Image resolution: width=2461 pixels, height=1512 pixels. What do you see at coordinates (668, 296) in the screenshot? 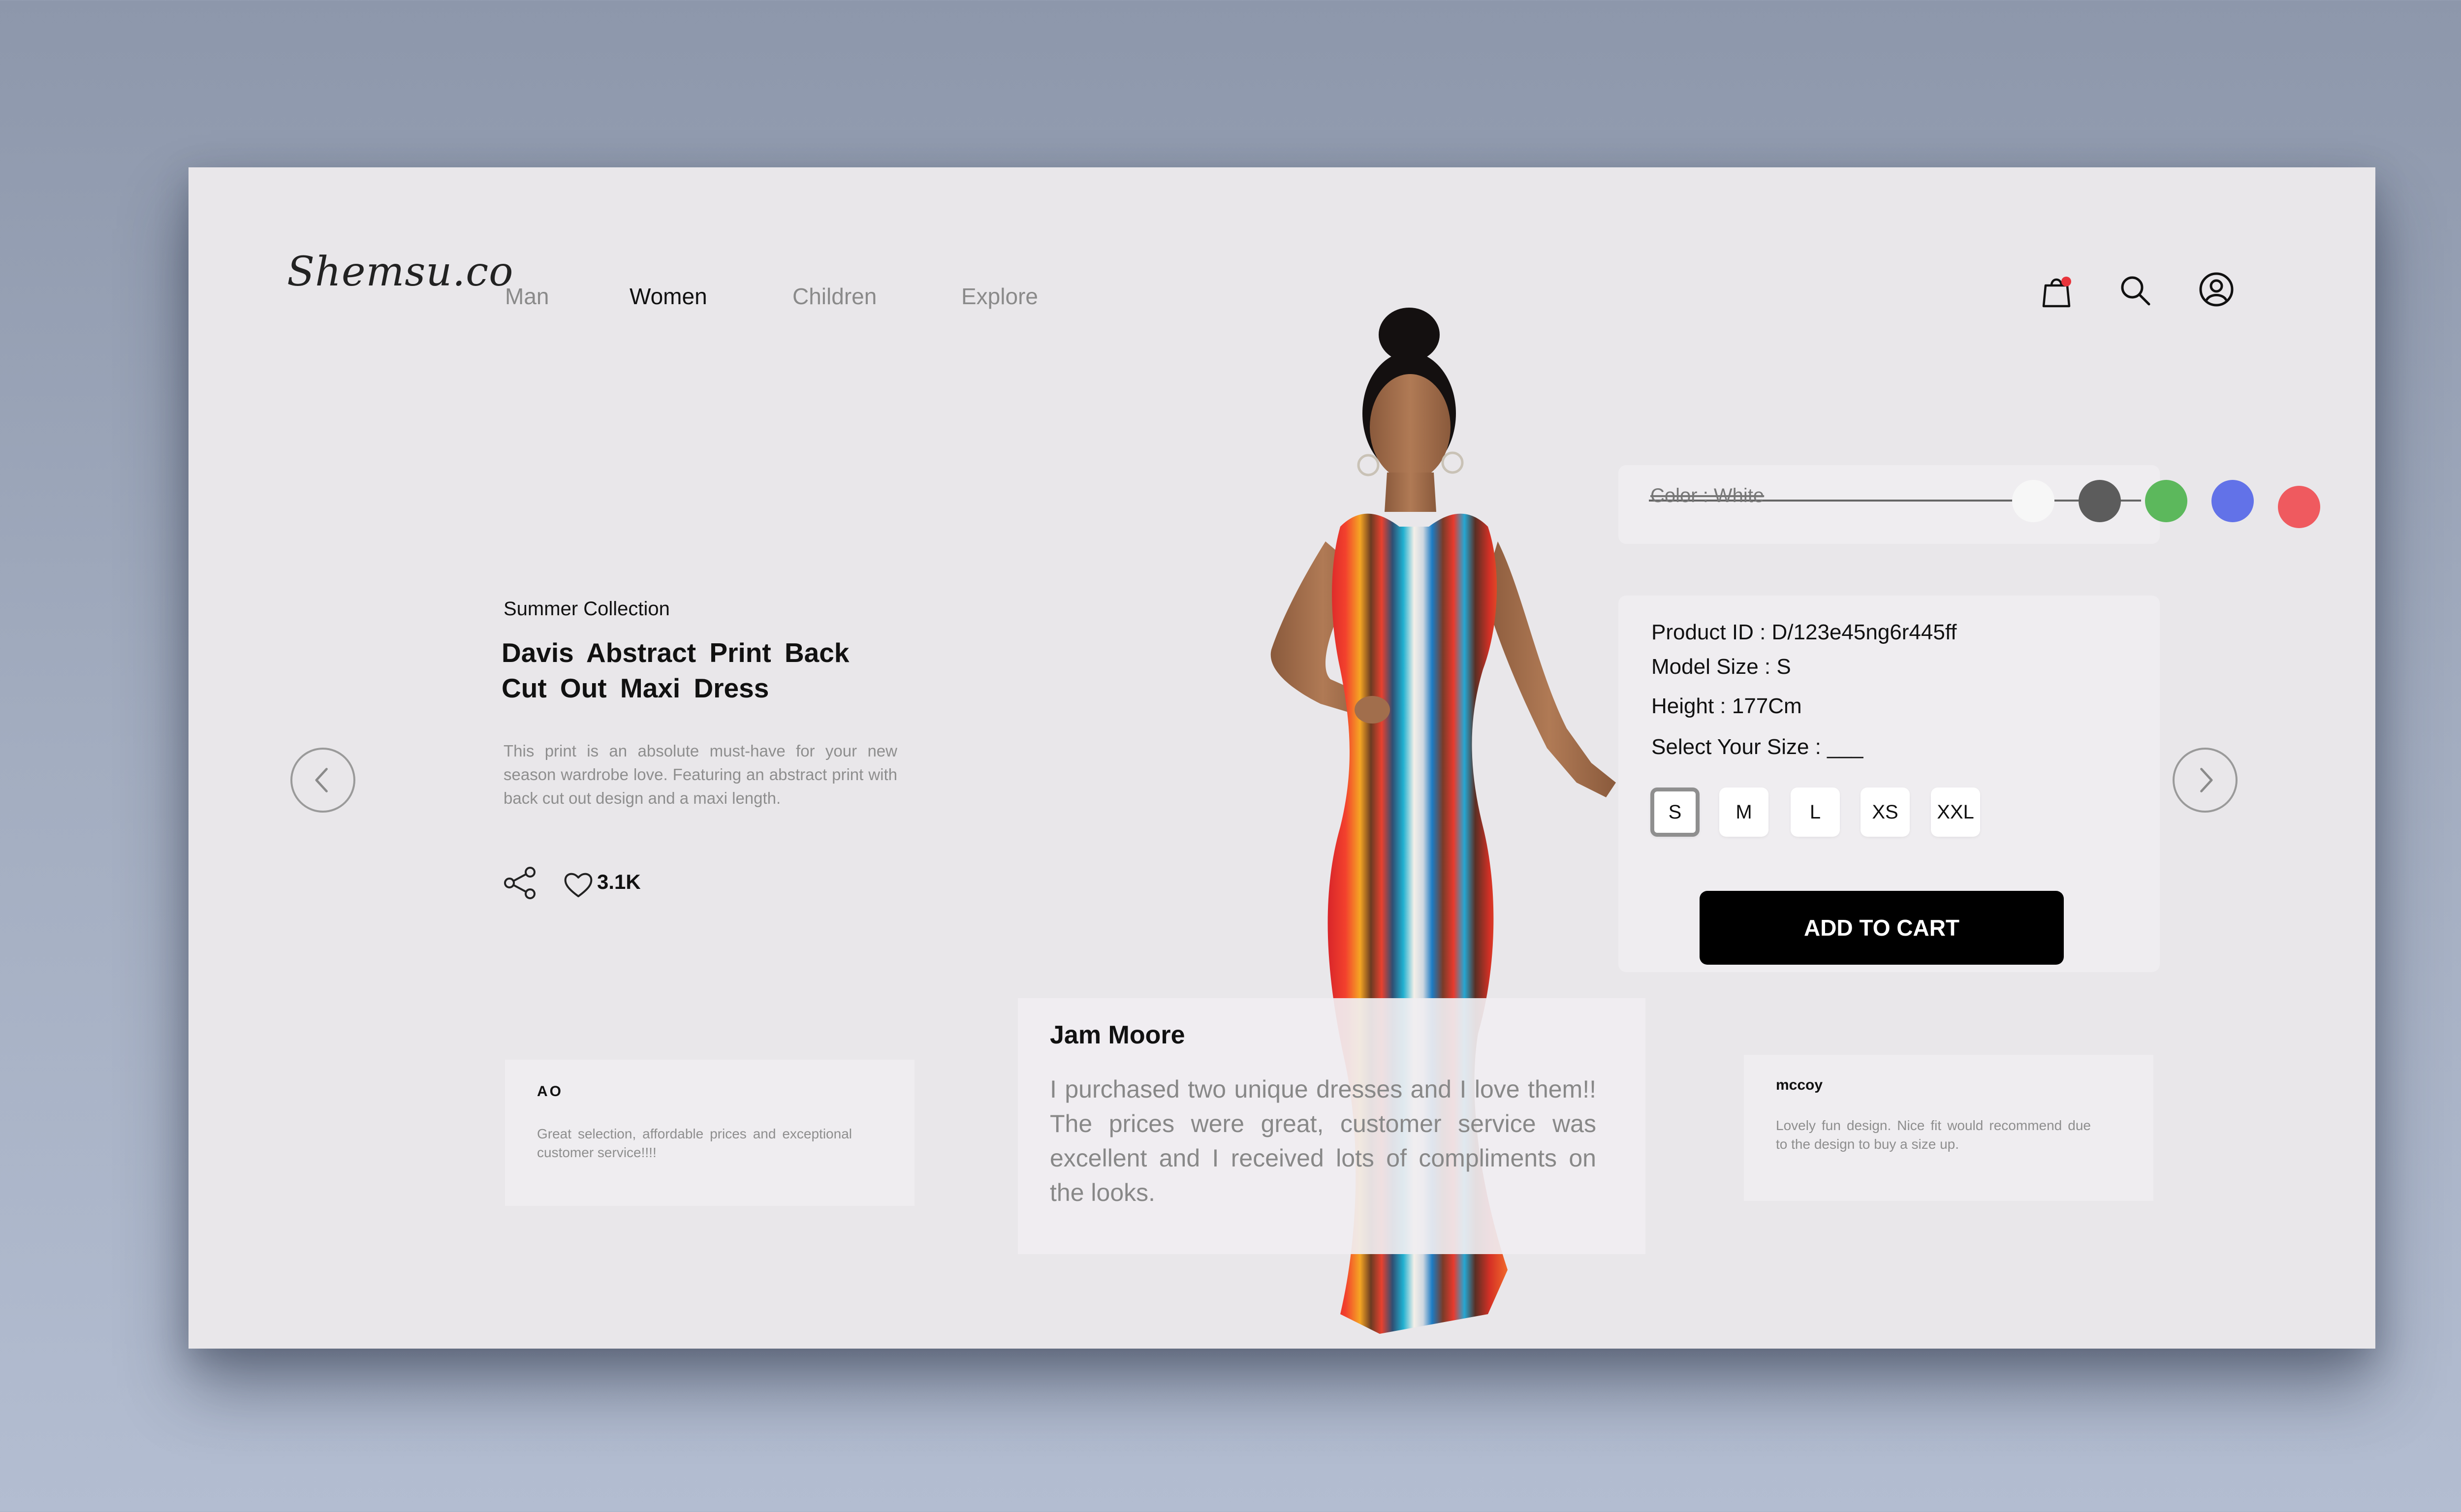
I see `nav-item-women: Women` at bounding box center [668, 296].